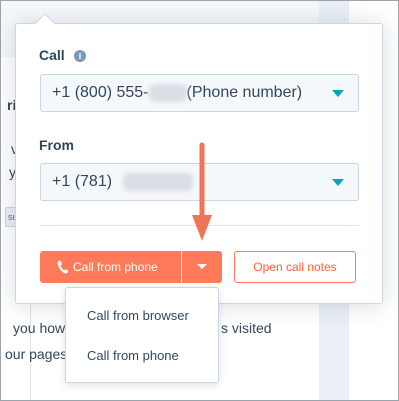  I want to click on call-from-phone-label: Call from phone, so click(115, 267).